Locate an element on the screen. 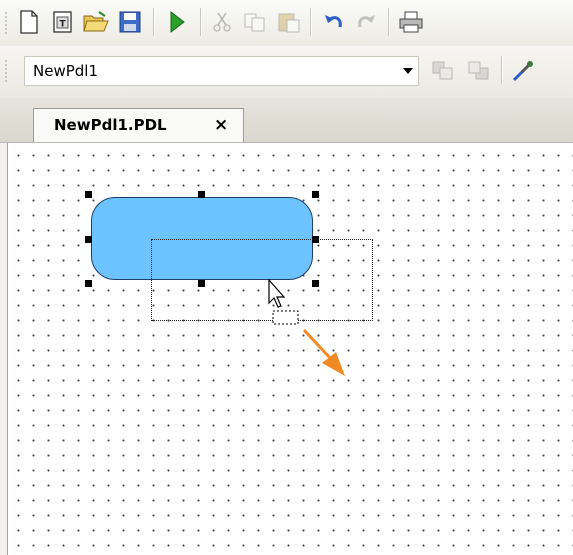 The width and height of the screenshot is (573, 555). send-back-icon is located at coordinates (479, 71).